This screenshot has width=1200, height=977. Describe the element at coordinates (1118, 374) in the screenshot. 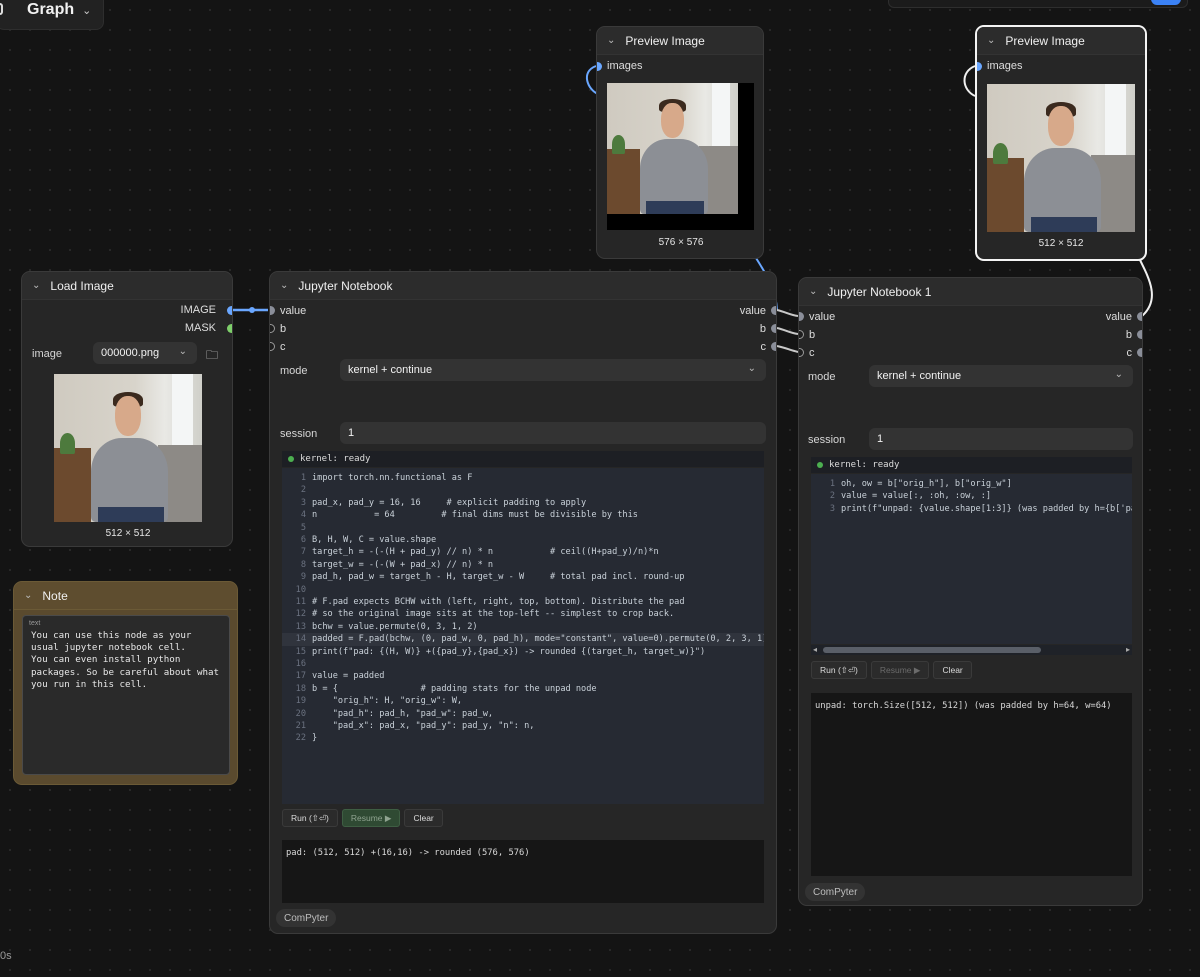

I see `chevron-down-icon: ⌄` at that location.